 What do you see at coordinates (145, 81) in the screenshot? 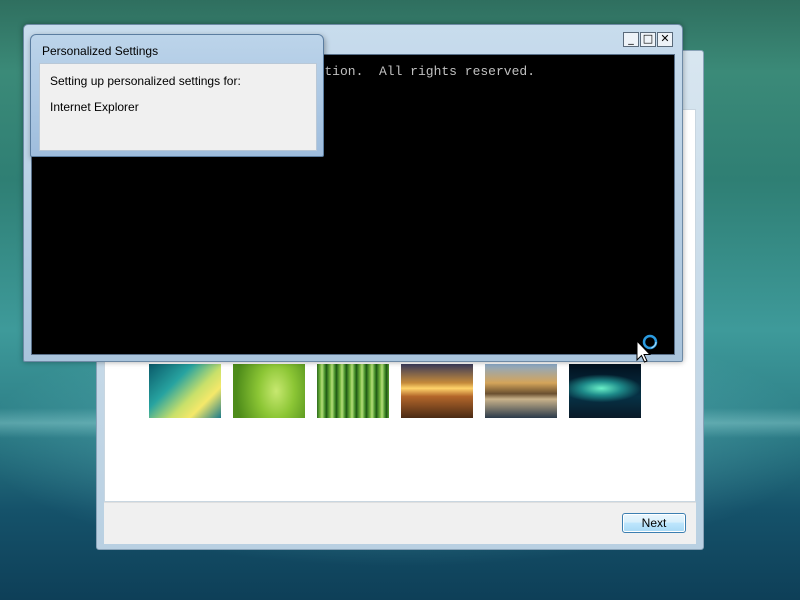
I see `status-text: Setting up personalized settings for:` at bounding box center [145, 81].